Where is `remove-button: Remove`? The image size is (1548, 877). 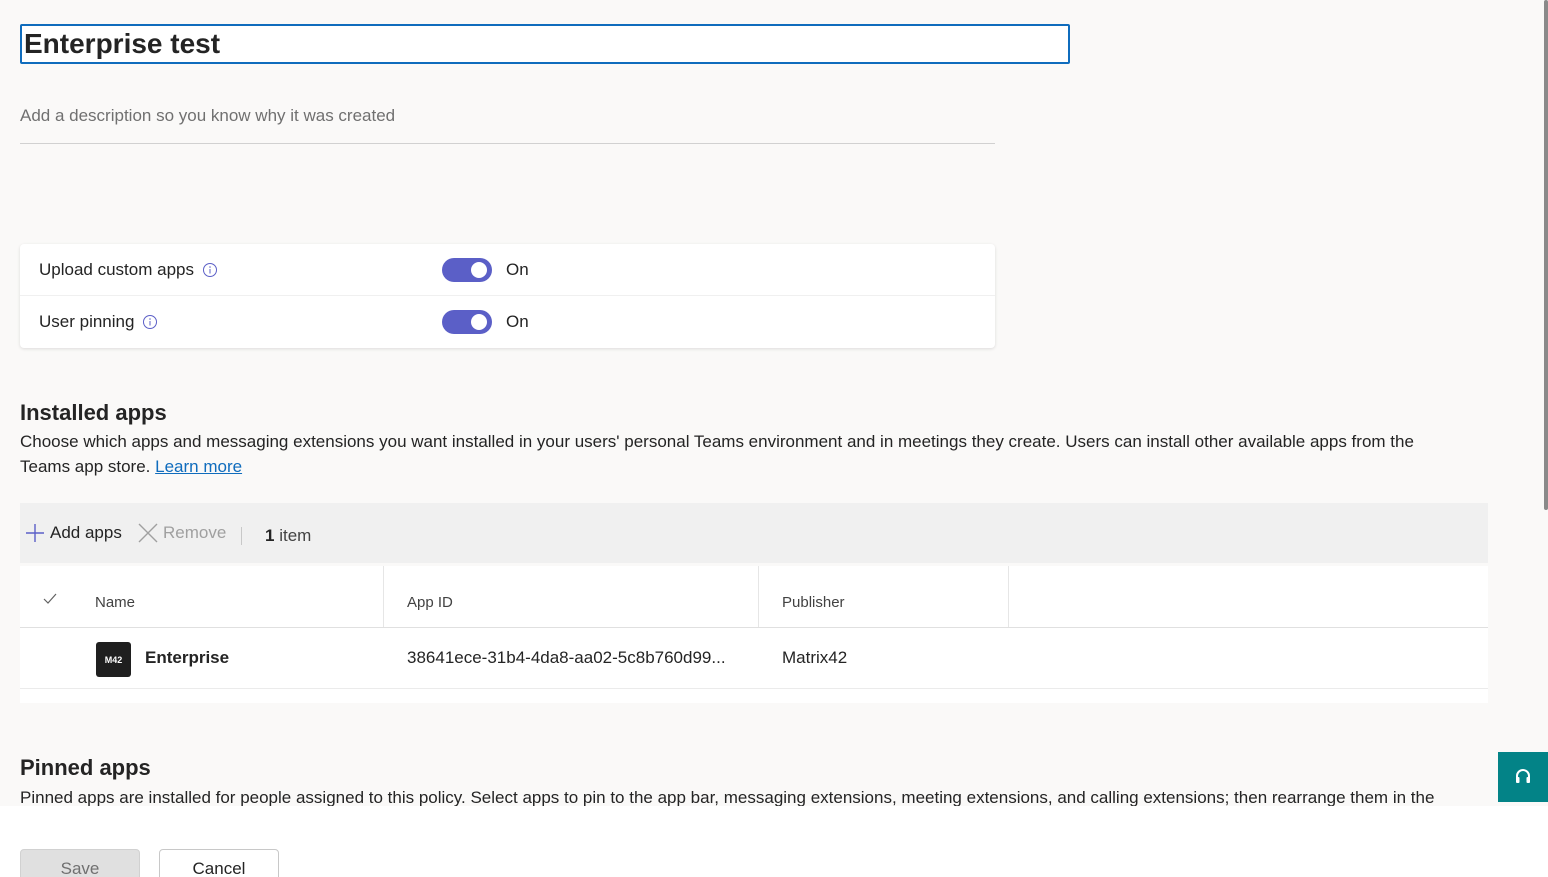 remove-button: Remove is located at coordinates (181, 533).